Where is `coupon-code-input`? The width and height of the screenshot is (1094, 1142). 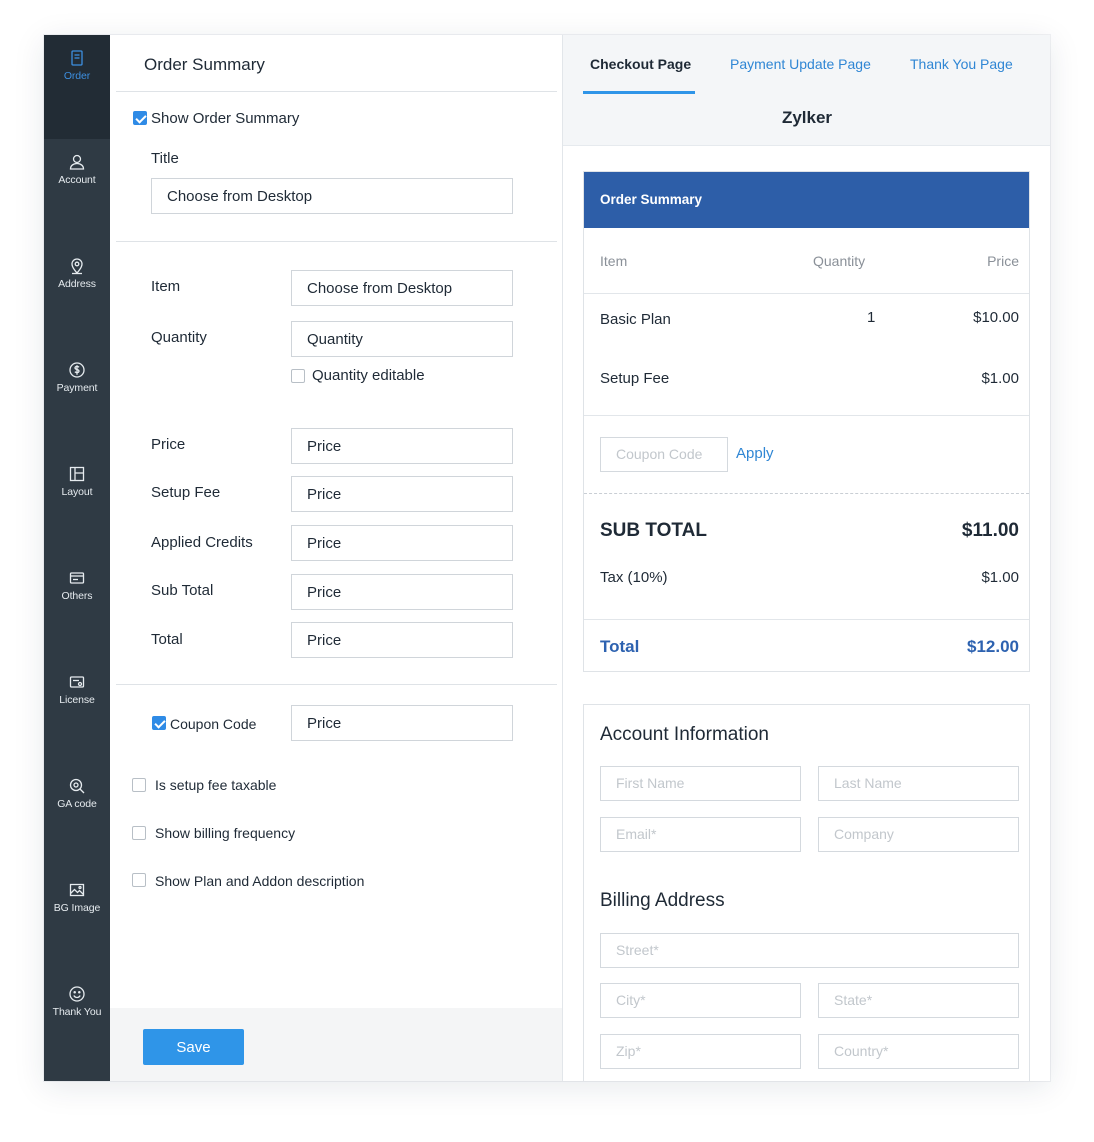 coupon-code-input is located at coordinates (402, 723).